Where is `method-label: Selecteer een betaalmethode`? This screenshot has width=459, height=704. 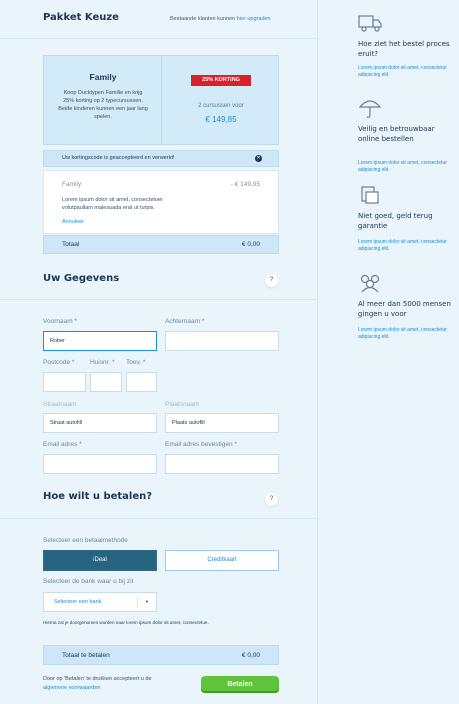
method-label: Selecteer een betaalmethode is located at coordinates (85, 540).